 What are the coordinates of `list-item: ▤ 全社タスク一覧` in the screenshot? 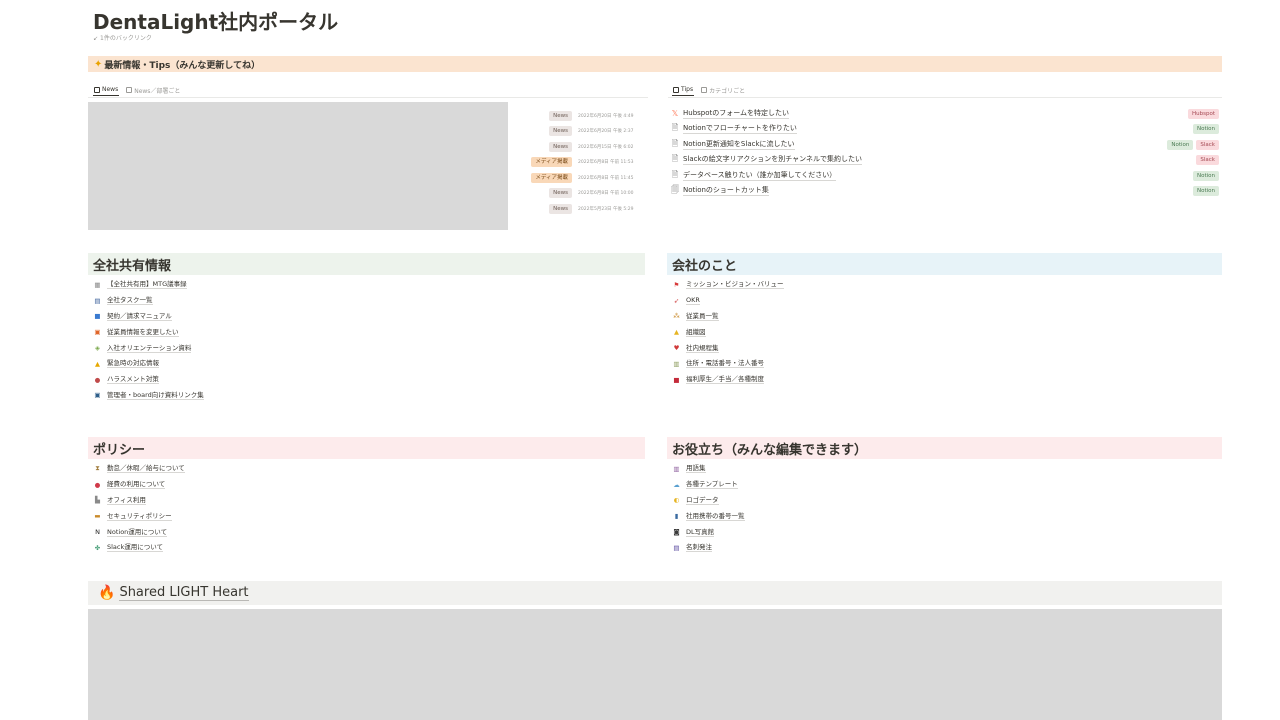 It's located at (343, 301).